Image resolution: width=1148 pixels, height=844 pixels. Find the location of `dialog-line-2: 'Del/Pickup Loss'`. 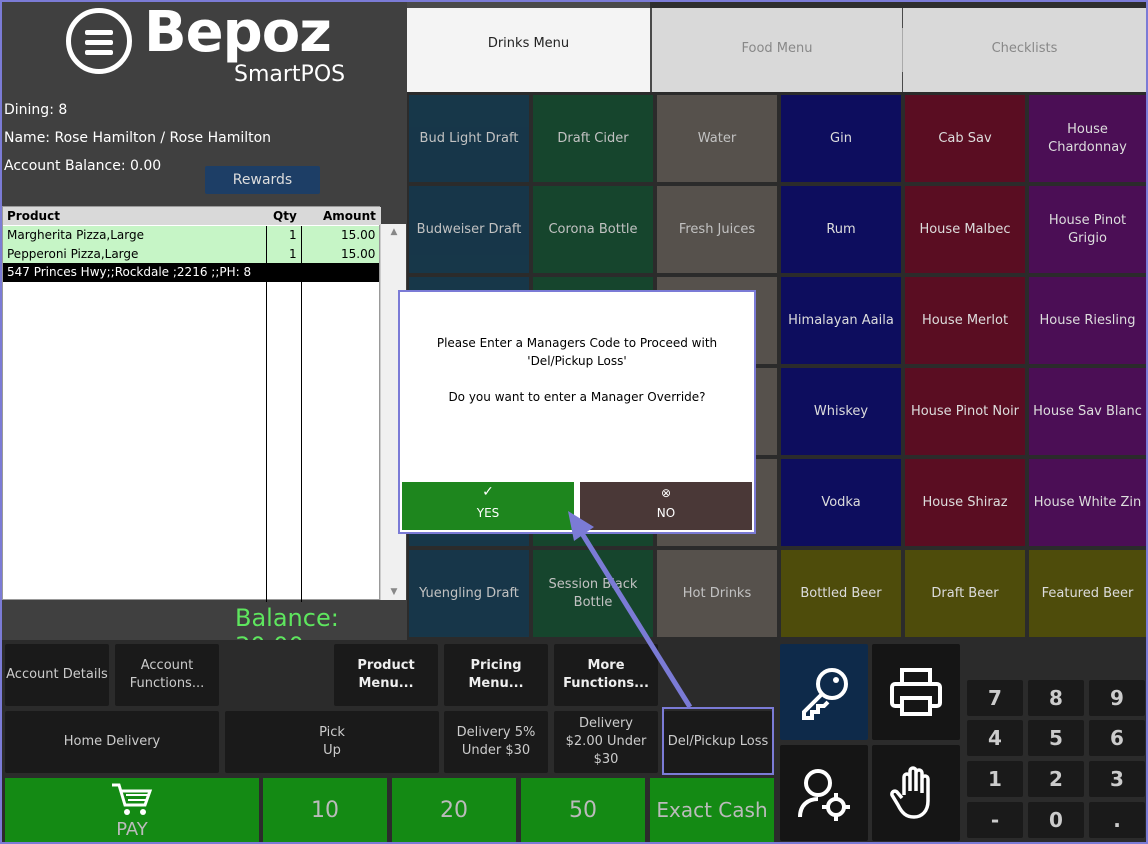

dialog-line-2: 'Del/Pickup Loss' is located at coordinates (577, 361).